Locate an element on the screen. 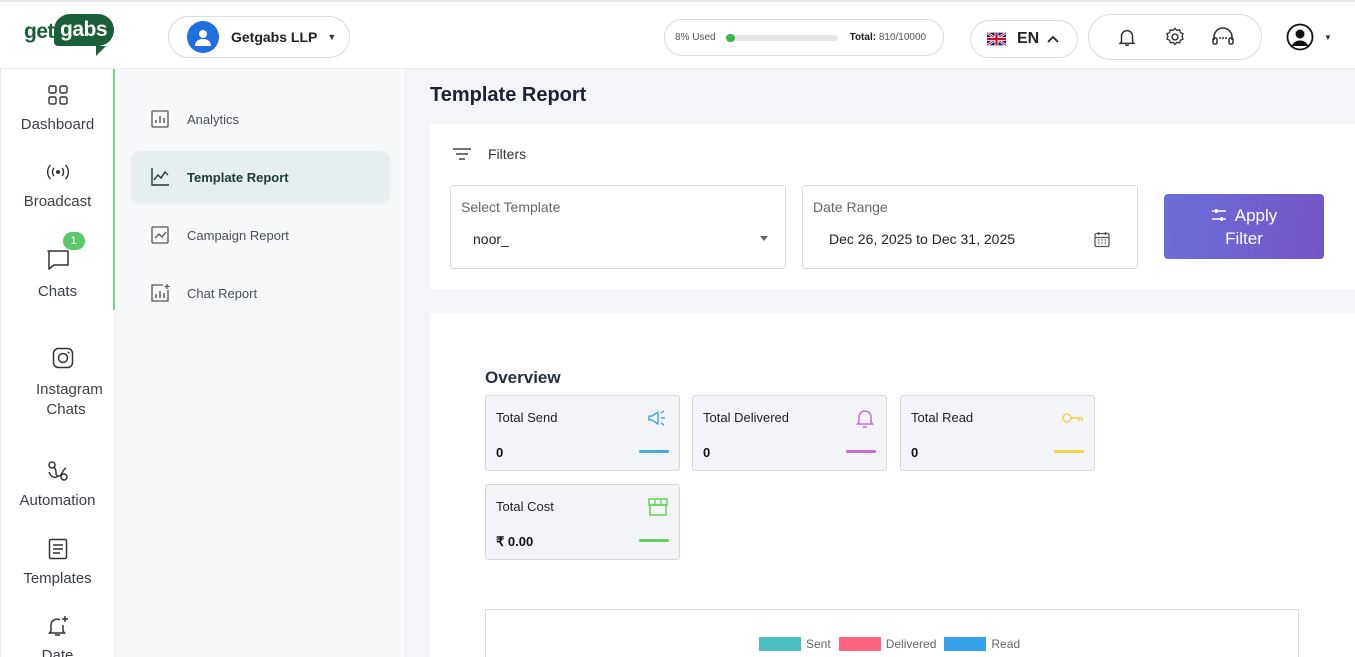  submenu-item-template-report: Template Report is located at coordinates (260, 177).